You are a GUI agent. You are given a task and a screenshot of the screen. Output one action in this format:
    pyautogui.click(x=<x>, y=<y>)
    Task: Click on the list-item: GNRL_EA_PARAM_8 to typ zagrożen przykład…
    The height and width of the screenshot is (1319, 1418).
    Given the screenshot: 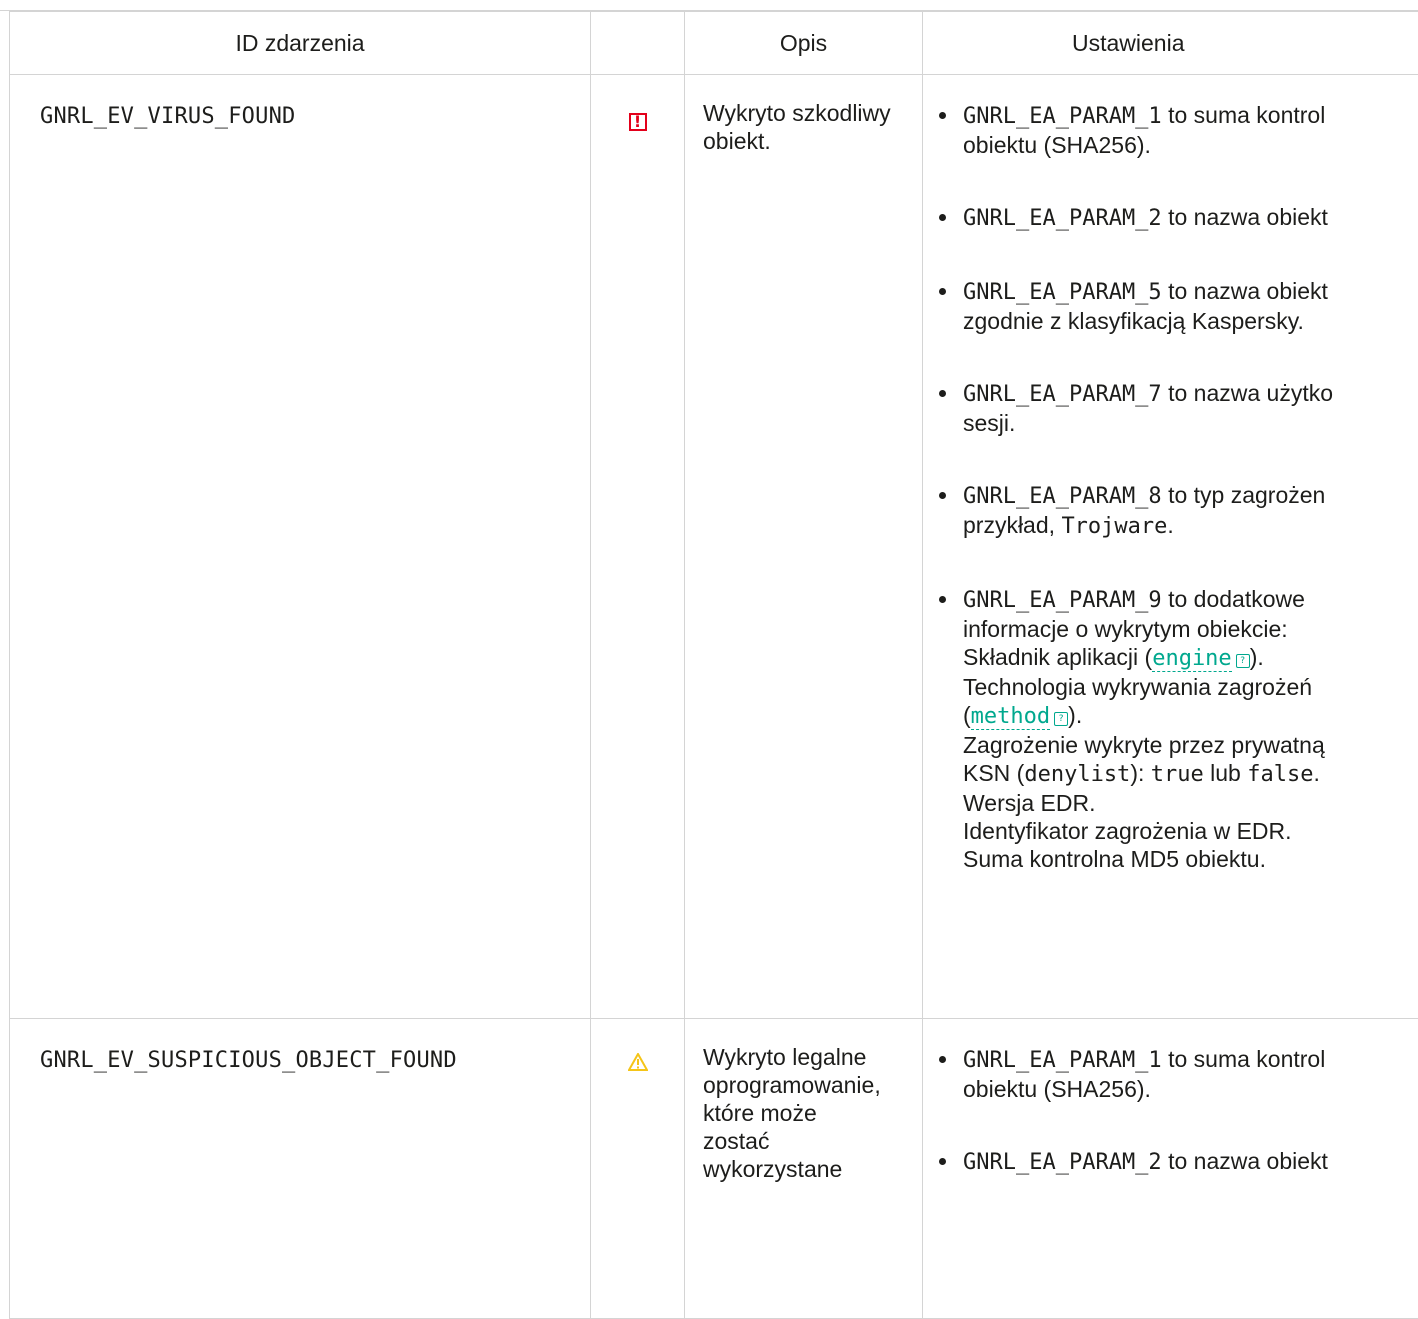 What is the action you would take?
    pyautogui.click(x=1190, y=511)
    